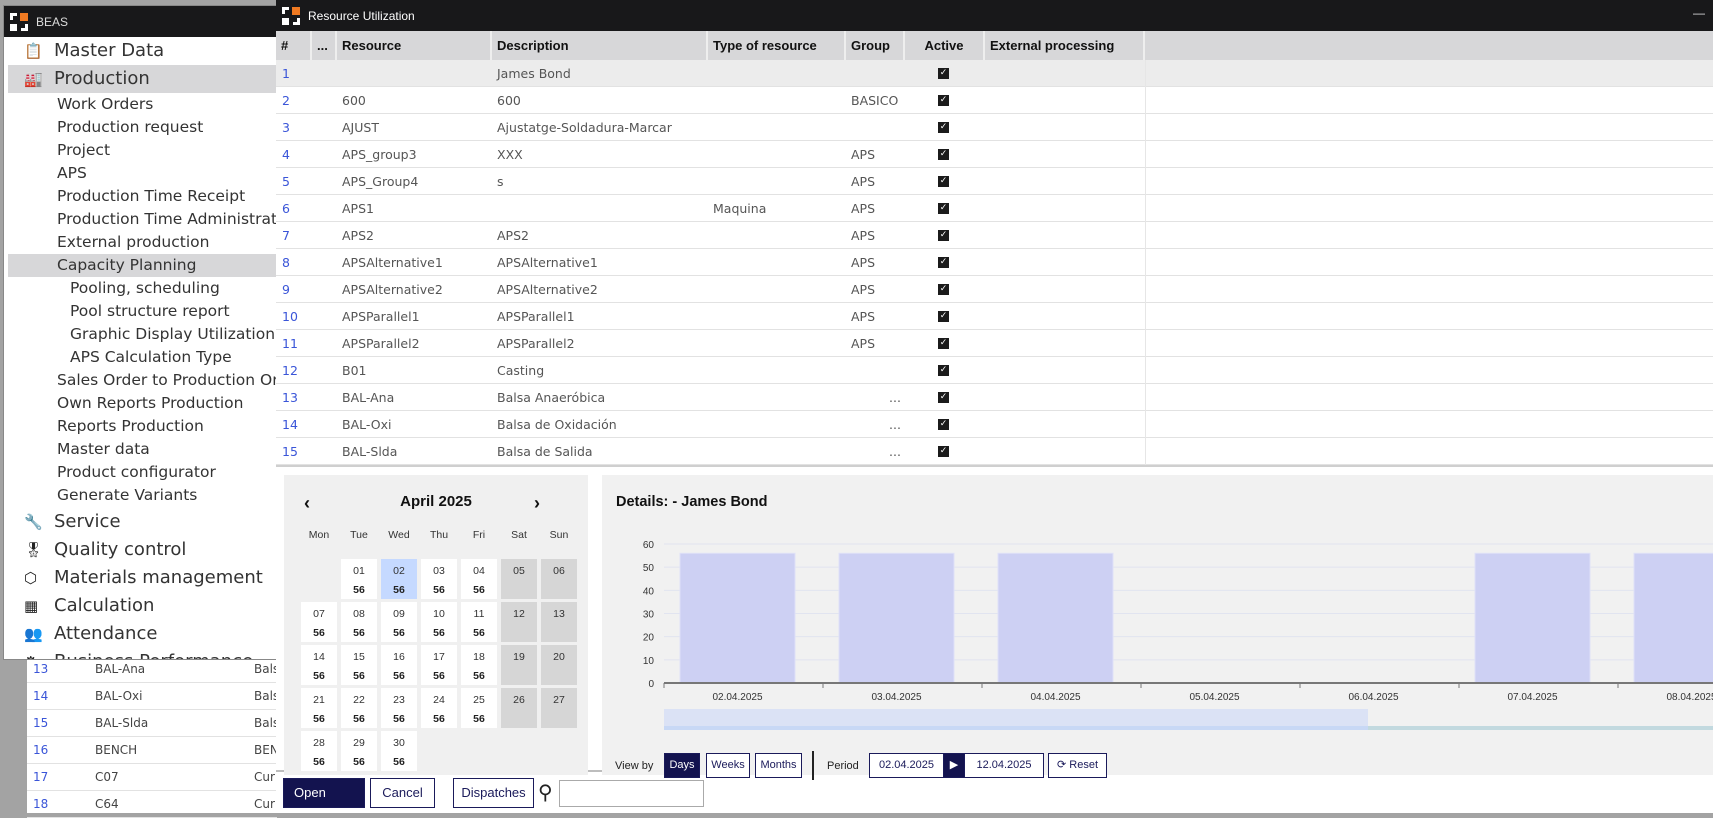  I want to click on dispatches-button: Dispatches, so click(493, 793).